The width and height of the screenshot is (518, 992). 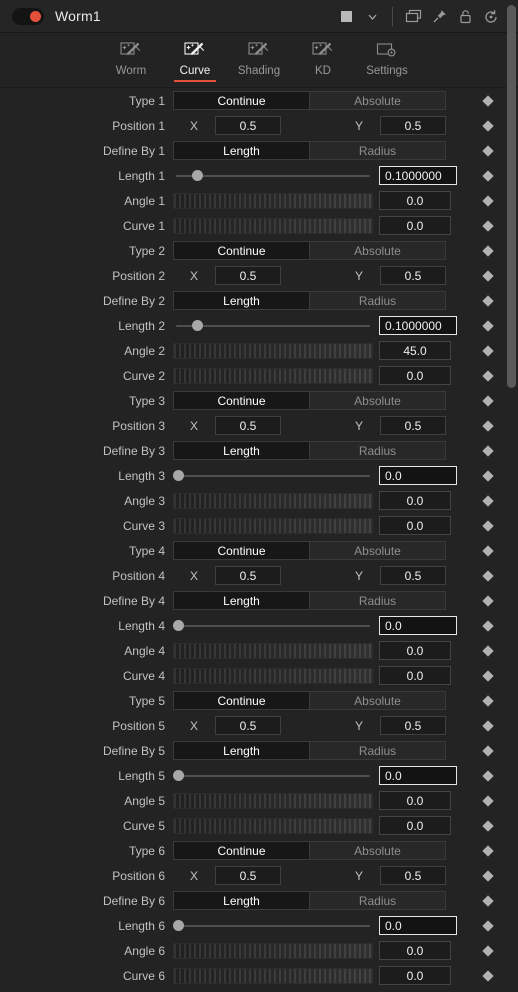 I want to click on chevron-down-icon, so click(x=372, y=17).